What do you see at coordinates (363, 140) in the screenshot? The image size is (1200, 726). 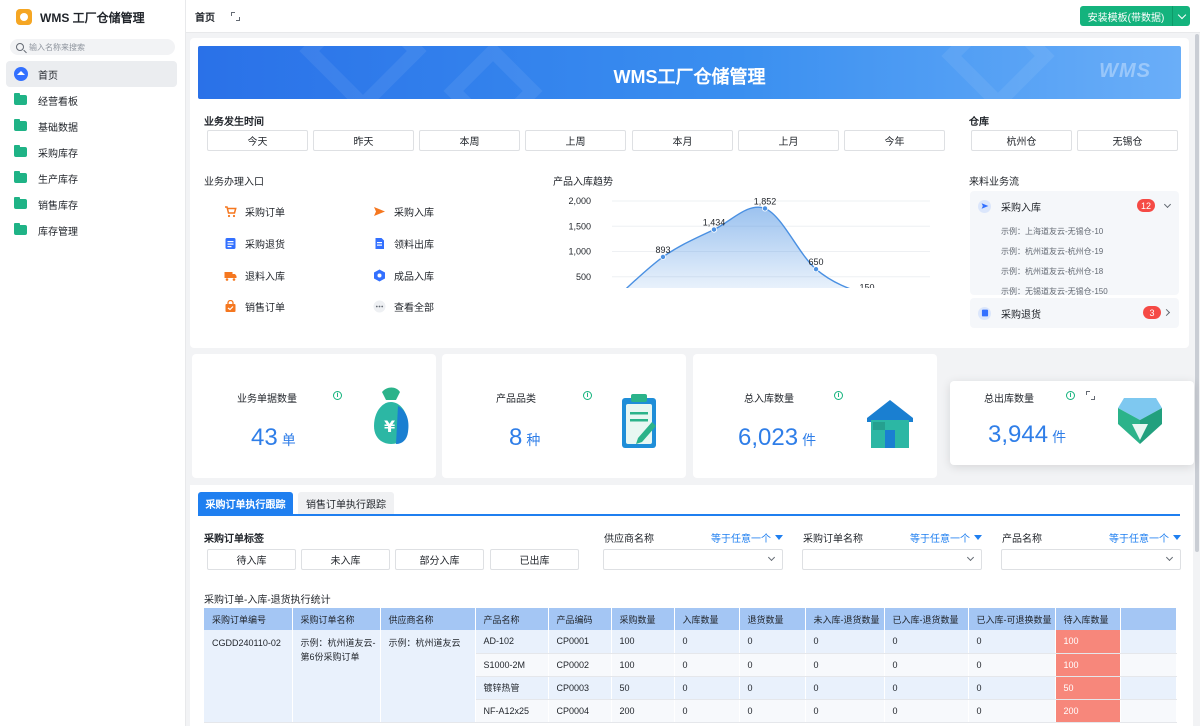 I see `time-option-yesterday: 昨天` at bounding box center [363, 140].